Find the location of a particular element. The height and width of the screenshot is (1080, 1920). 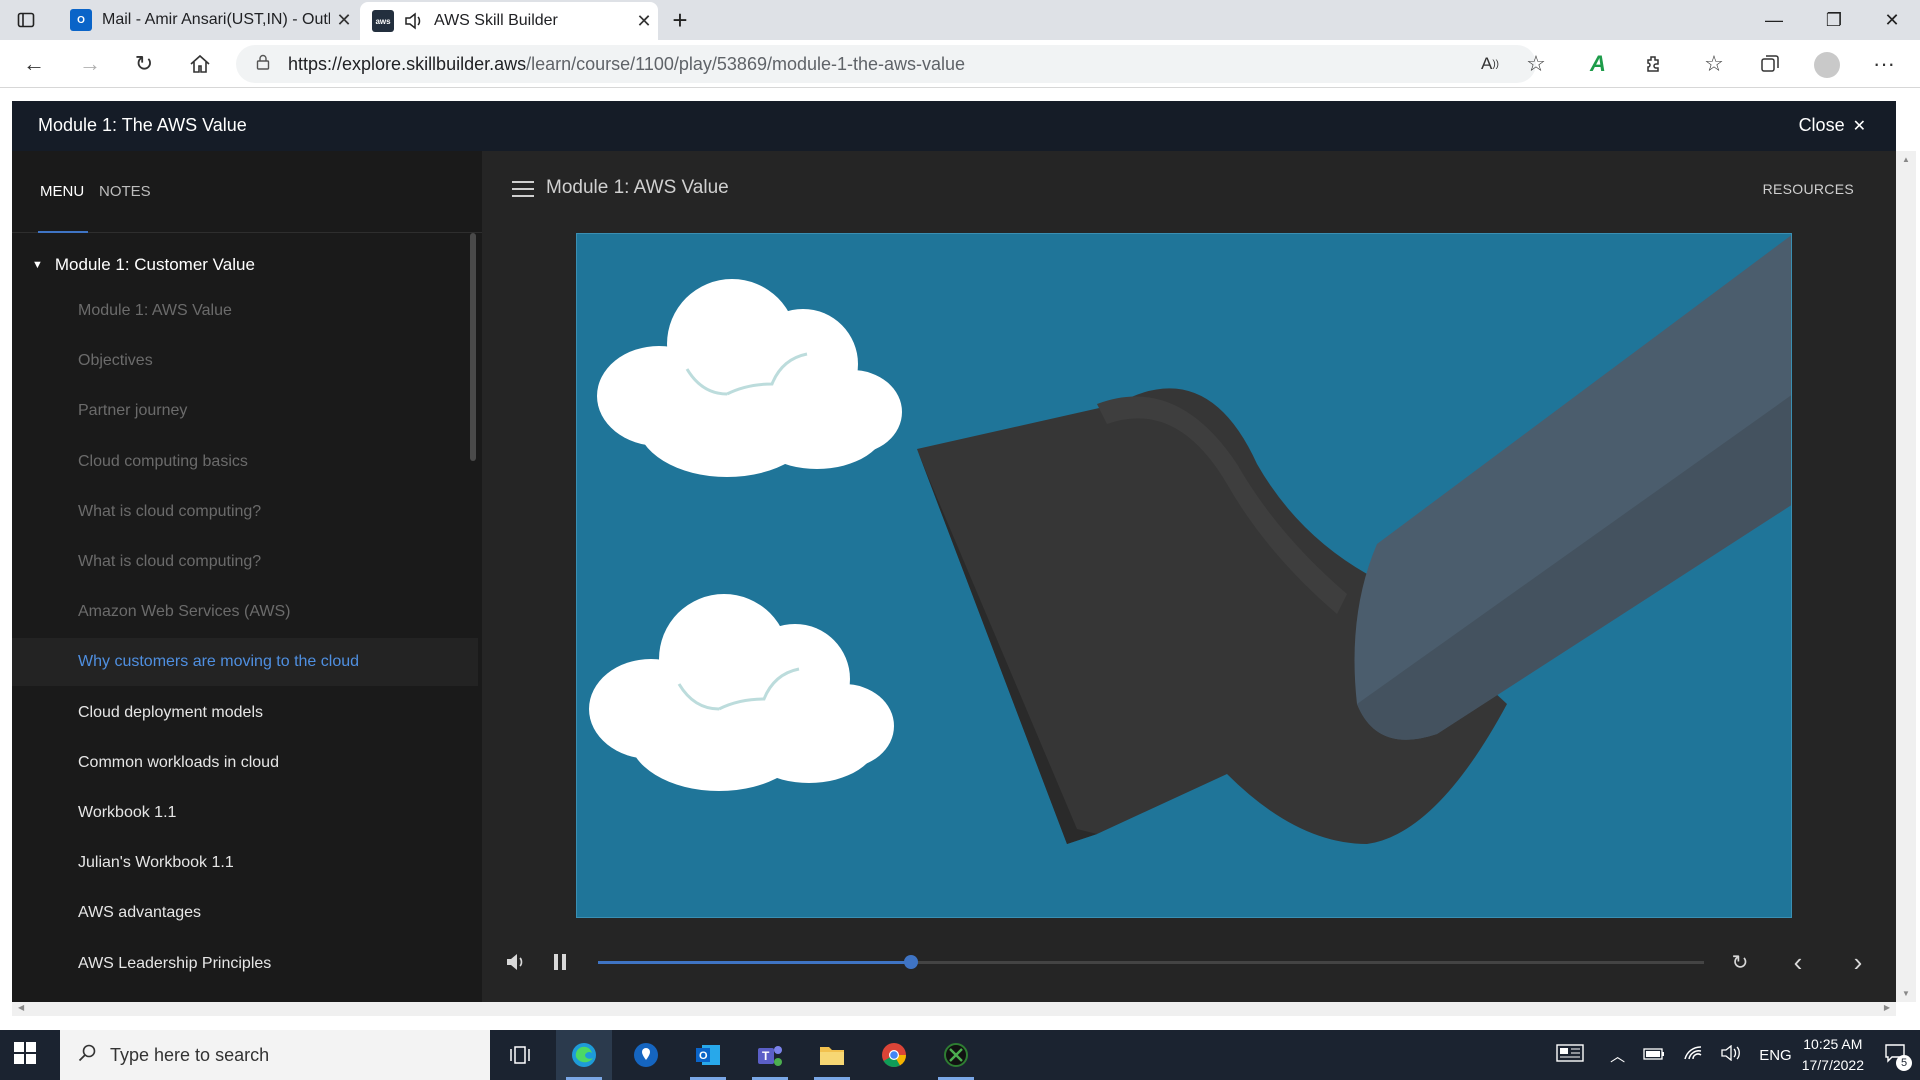

lesson-label: Cloud computing basics is located at coordinates (163, 461).